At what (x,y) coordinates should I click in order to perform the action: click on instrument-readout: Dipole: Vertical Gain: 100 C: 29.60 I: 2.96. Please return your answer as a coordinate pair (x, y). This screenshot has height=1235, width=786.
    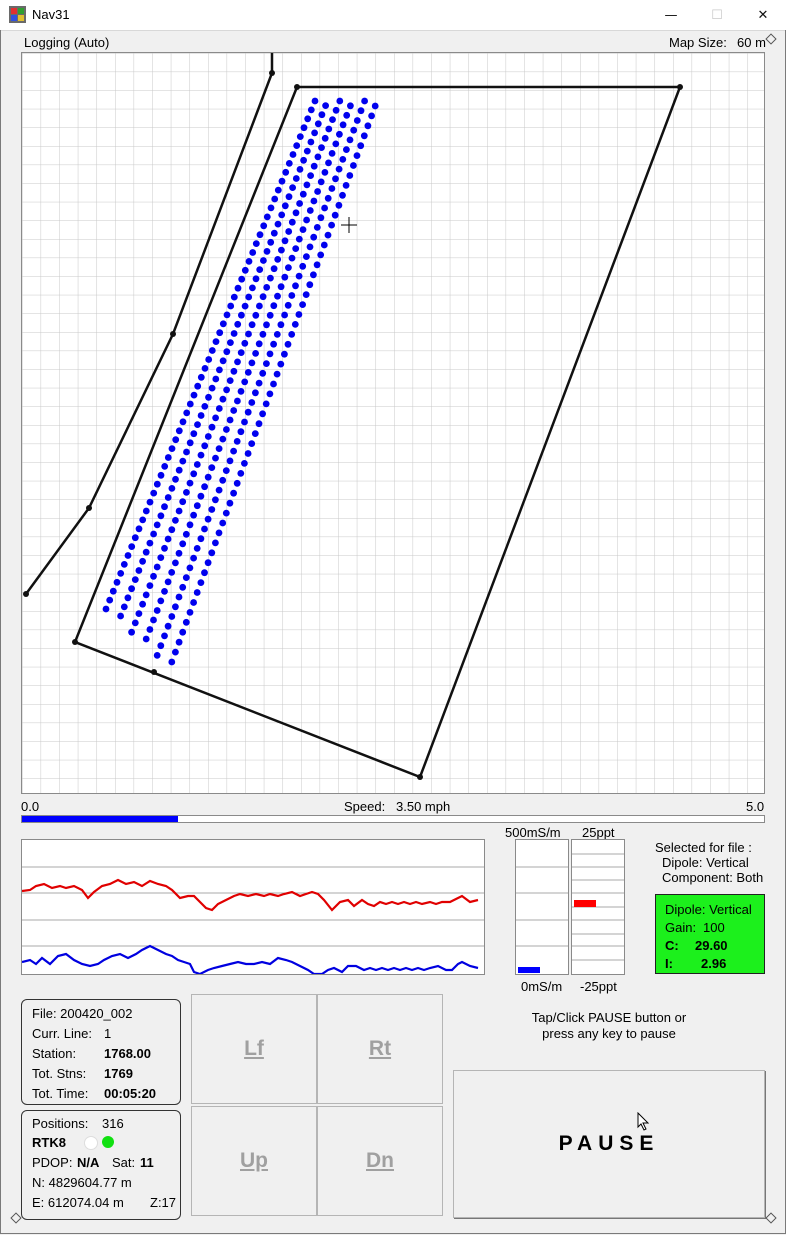
    Looking at the image, I should click on (710, 934).